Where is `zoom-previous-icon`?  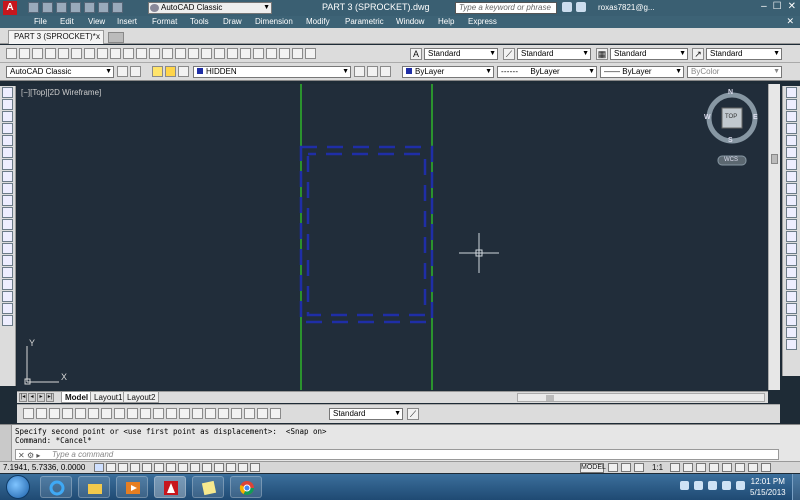 zoom-previous-icon is located at coordinates (219, 53).